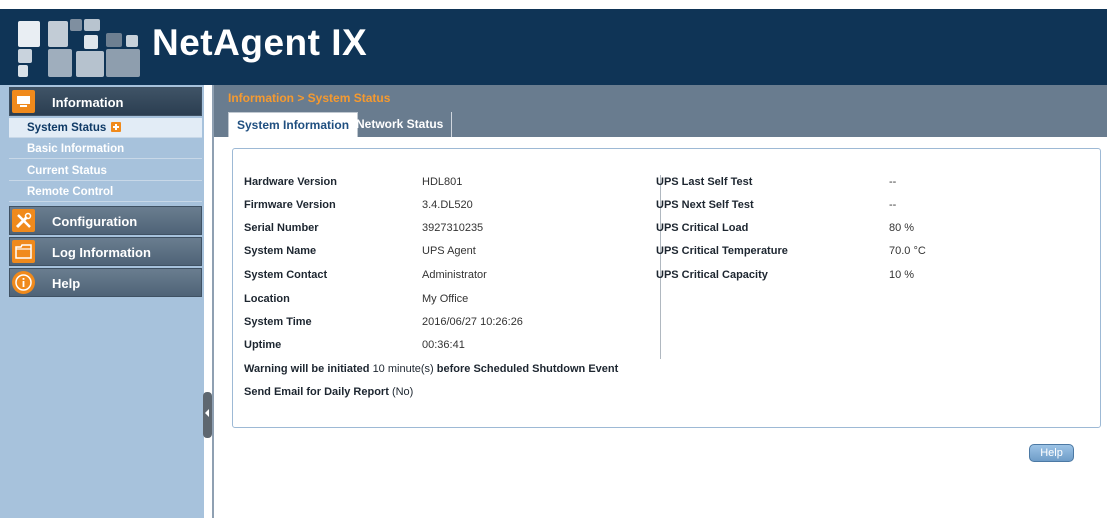  What do you see at coordinates (893, 205) in the screenshot?
I see `ups-next-self-test-value: --` at bounding box center [893, 205].